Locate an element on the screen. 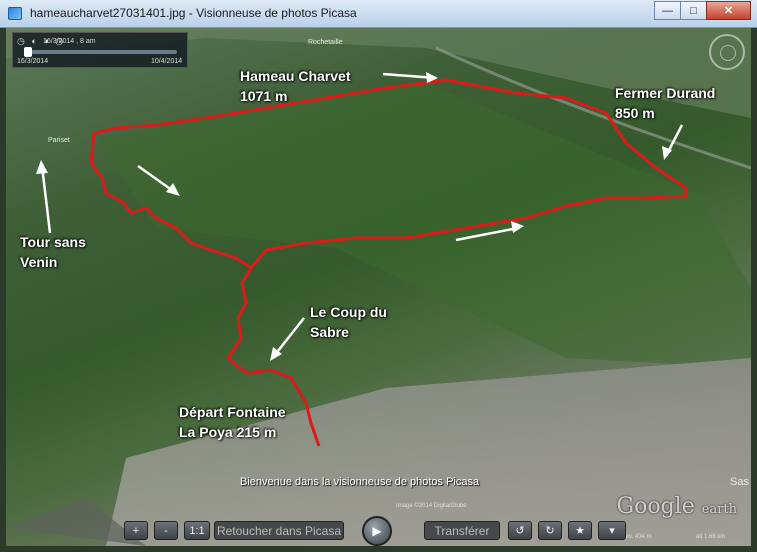 Image resolution: width=757 pixels, height=552 pixels. window-controls: — □ ✕ is located at coordinates (702, 10).